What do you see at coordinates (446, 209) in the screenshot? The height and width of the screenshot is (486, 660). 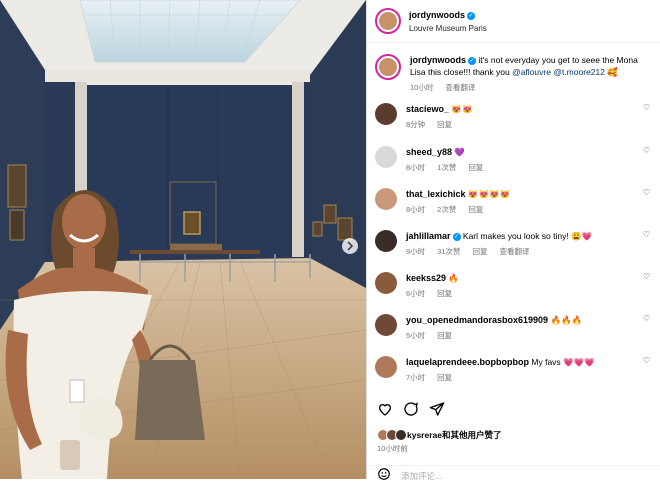 I see `comment-likes: 2次赞` at bounding box center [446, 209].